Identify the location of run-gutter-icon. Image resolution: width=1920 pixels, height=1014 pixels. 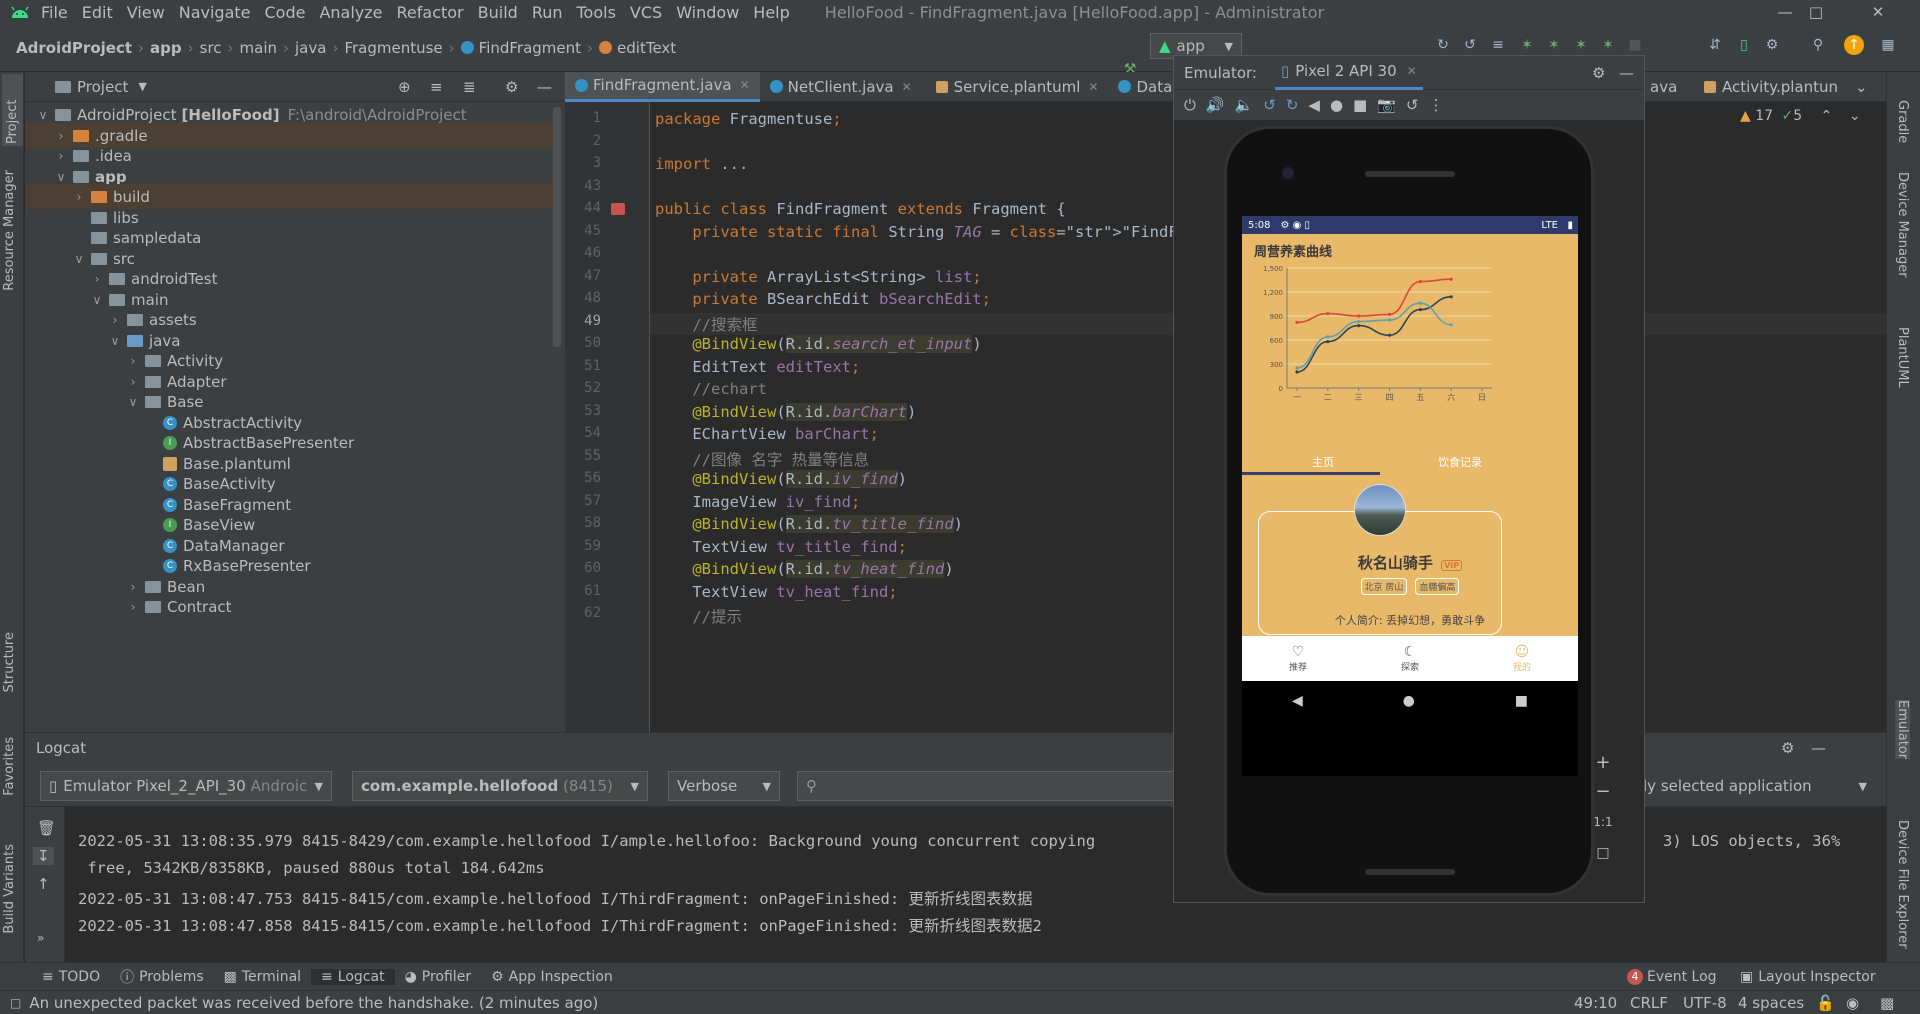
(618, 209).